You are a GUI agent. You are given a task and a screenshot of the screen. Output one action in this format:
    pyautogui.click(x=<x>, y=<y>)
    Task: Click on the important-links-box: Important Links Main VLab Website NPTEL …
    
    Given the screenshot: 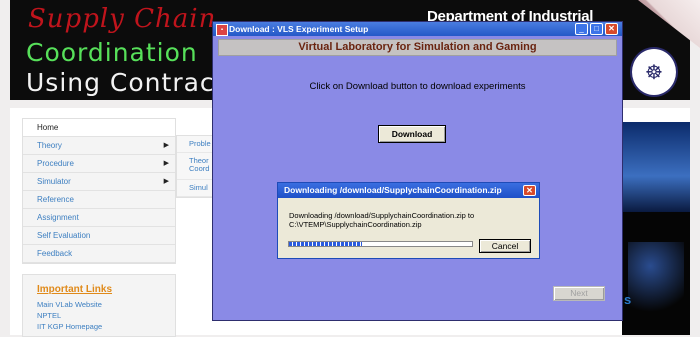 What is the action you would take?
    pyautogui.click(x=99, y=305)
    